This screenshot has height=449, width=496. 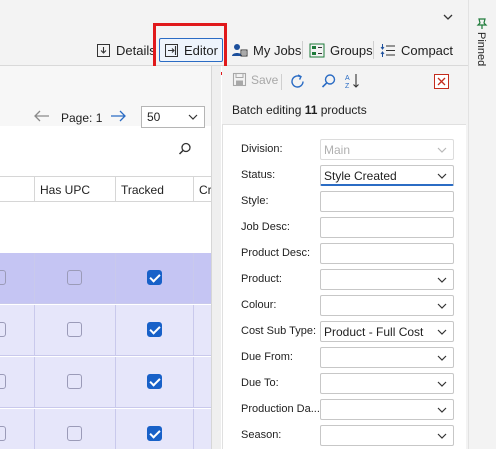 I want to click on my-jobs-button: My Jobs, so click(x=266, y=50).